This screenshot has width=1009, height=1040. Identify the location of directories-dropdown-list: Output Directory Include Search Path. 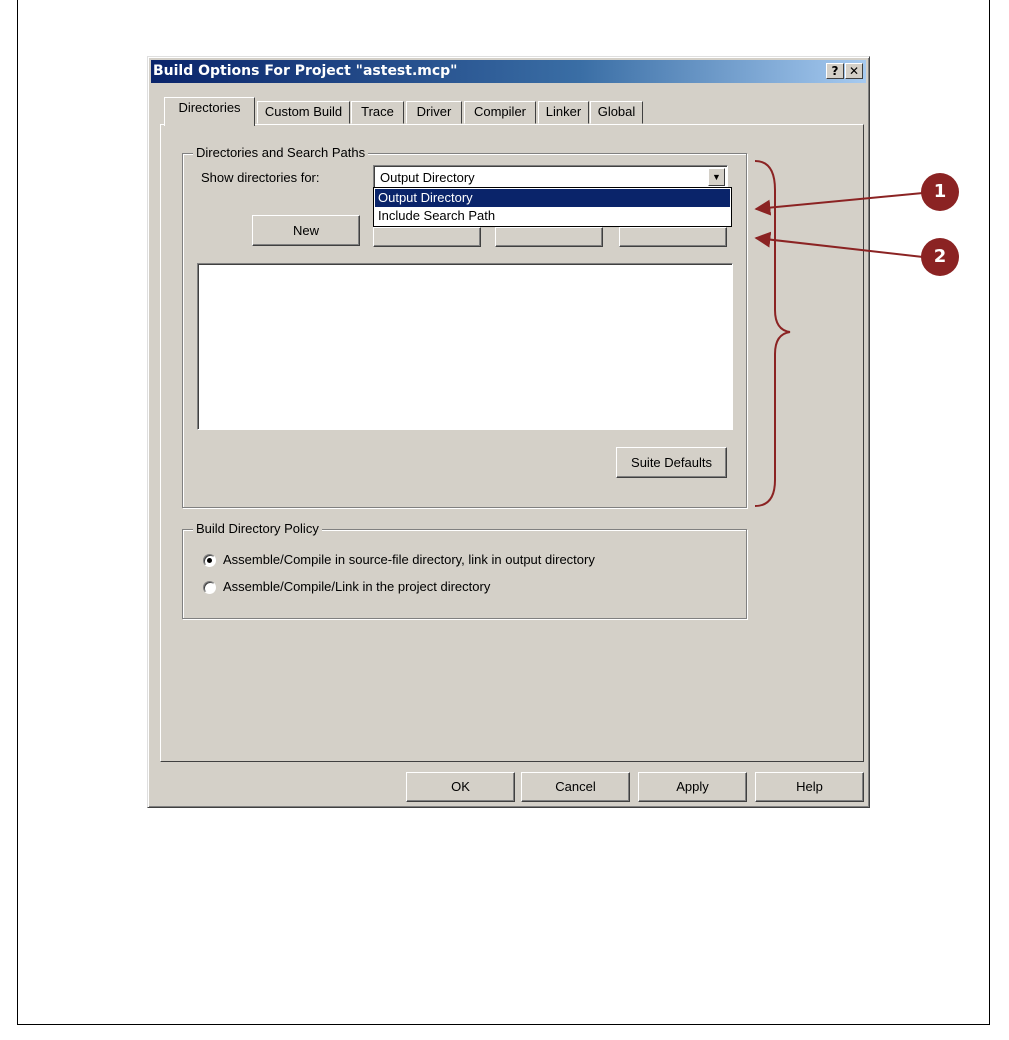
(552, 207).